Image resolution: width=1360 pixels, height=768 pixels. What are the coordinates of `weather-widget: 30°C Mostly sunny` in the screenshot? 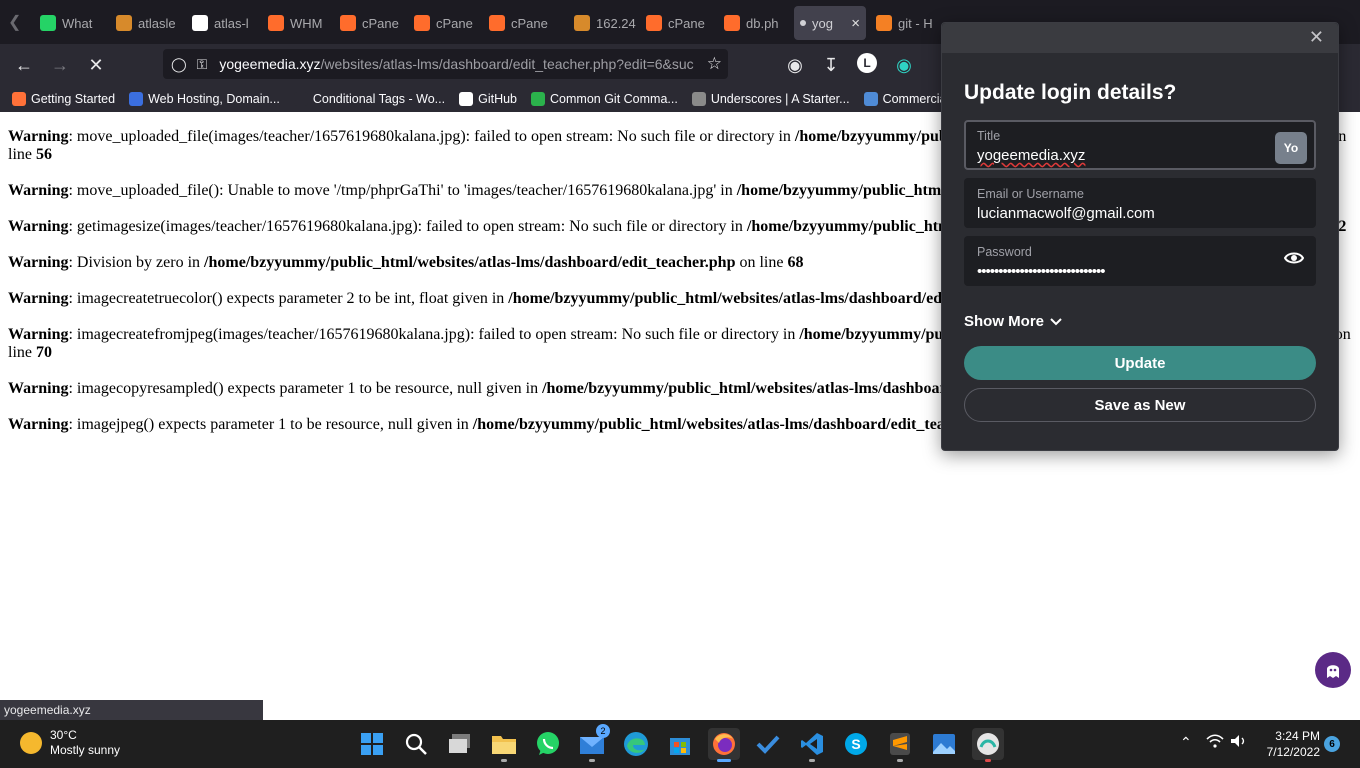 It's located at (70, 743).